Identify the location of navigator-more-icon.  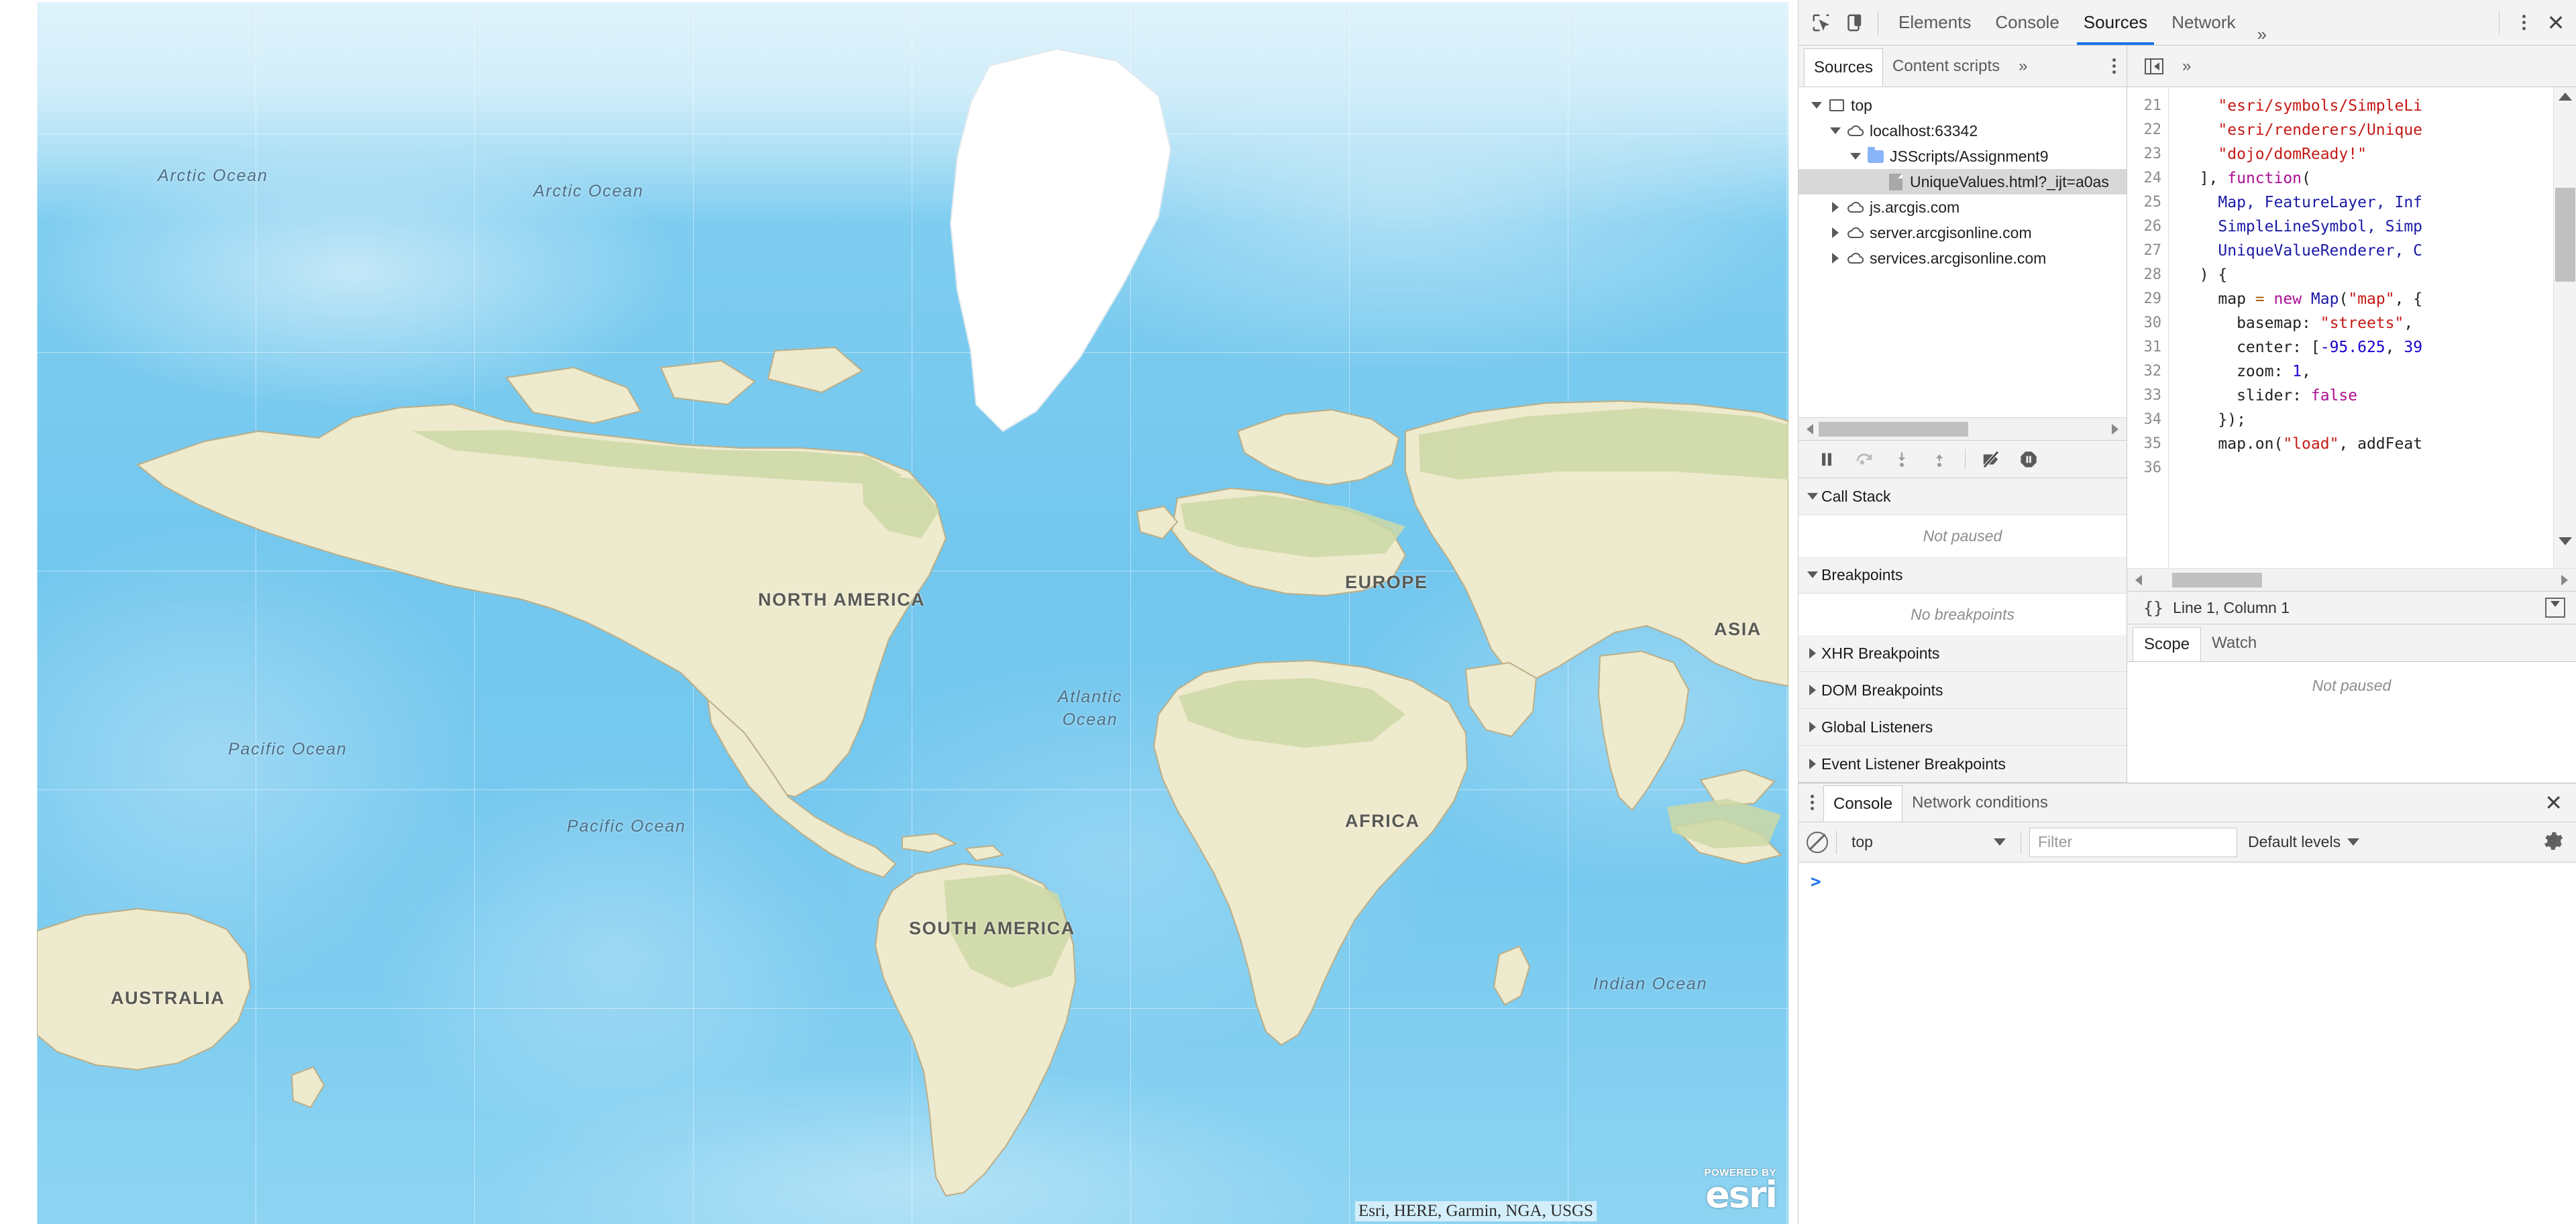
(2114, 66).